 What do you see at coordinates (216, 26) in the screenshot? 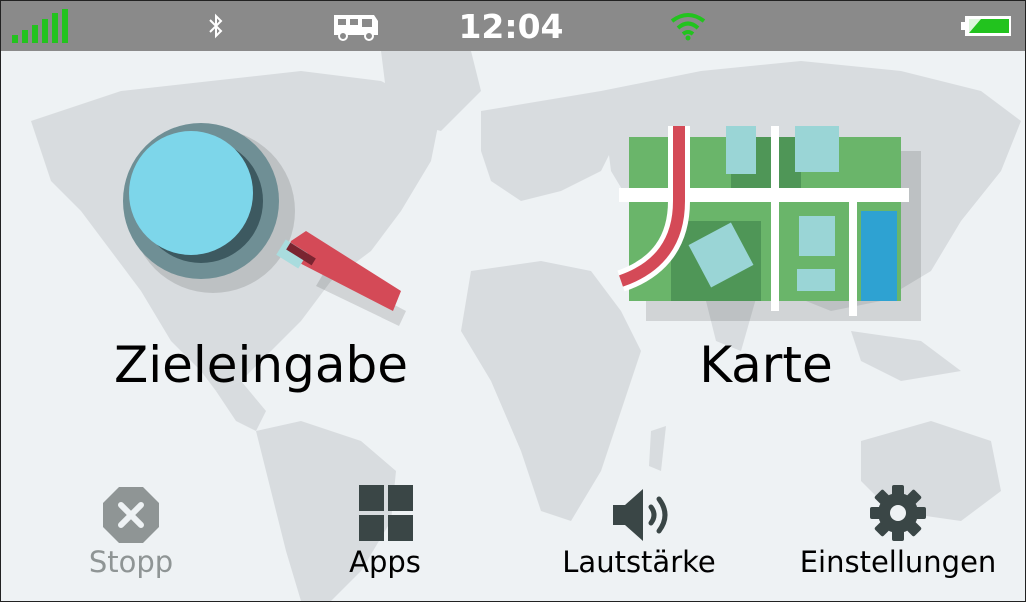
I see `bluetooth-icon` at bounding box center [216, 26].